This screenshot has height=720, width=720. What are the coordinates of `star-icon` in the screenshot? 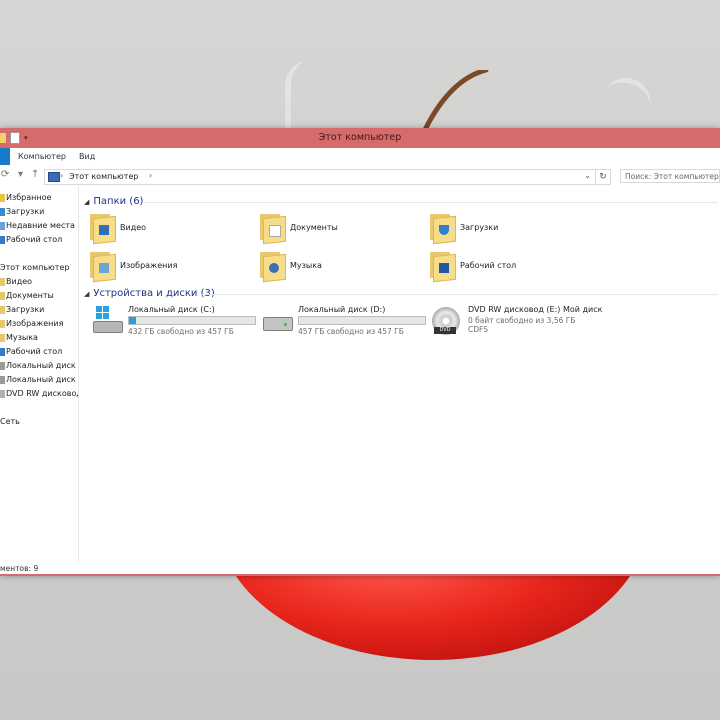 It's located at (2, 197).